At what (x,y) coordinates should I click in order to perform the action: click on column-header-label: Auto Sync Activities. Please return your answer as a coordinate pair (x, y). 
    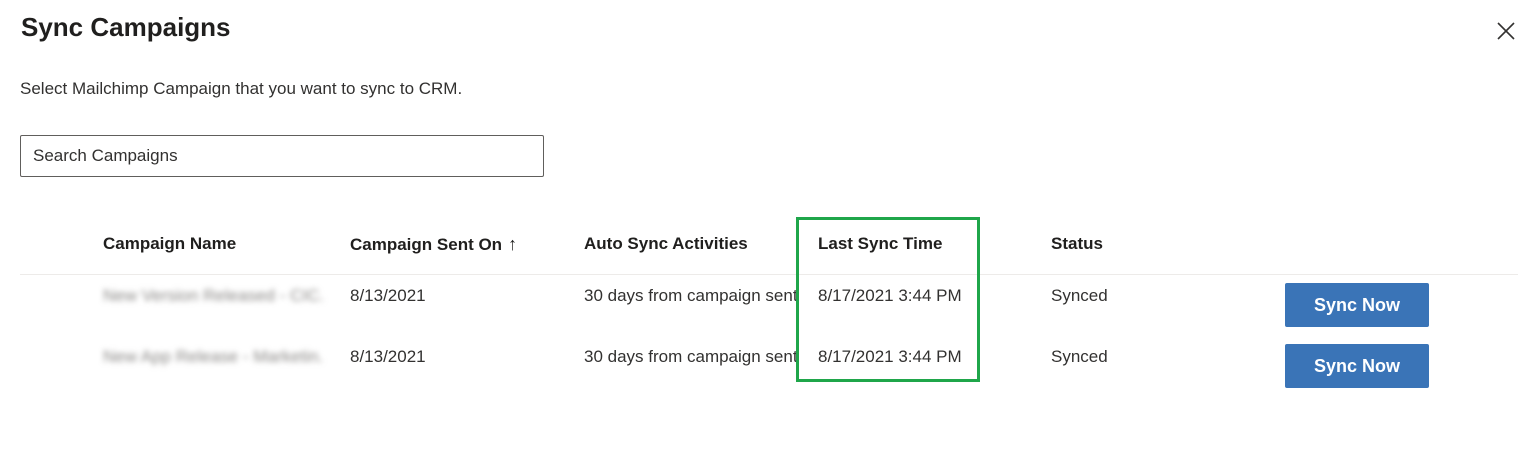
    Looking at the image, I should click on (666, 243).